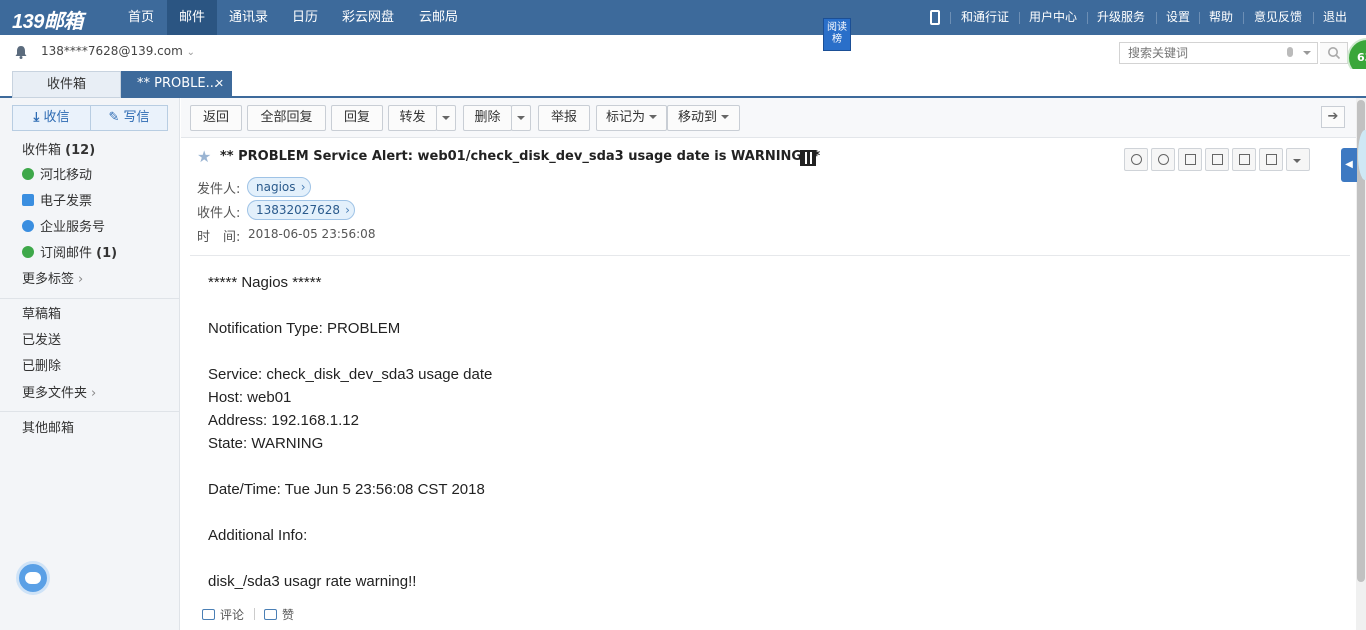 The width and height of the screenshot is (1366, 630). What do you see at coordinates (703, 118) in the screenshot?
I see `move-to-button: 移动到` at bounding box center [703, 118].